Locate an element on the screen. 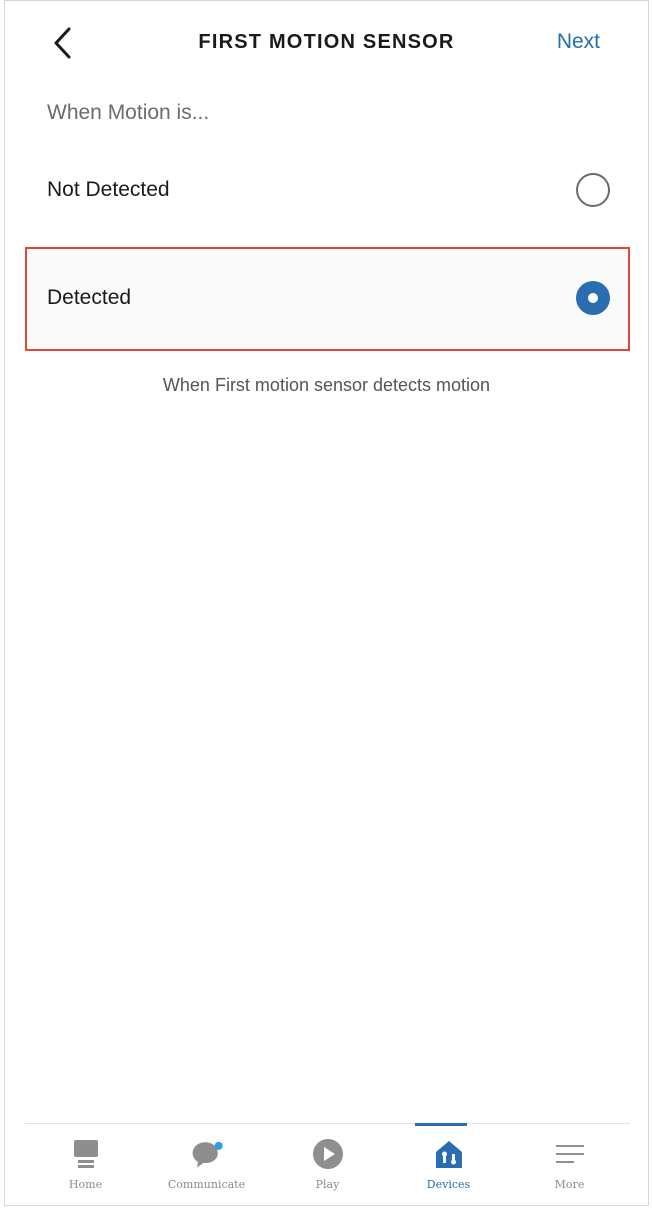  tab-label: More is located at coordinates (569, 1184).